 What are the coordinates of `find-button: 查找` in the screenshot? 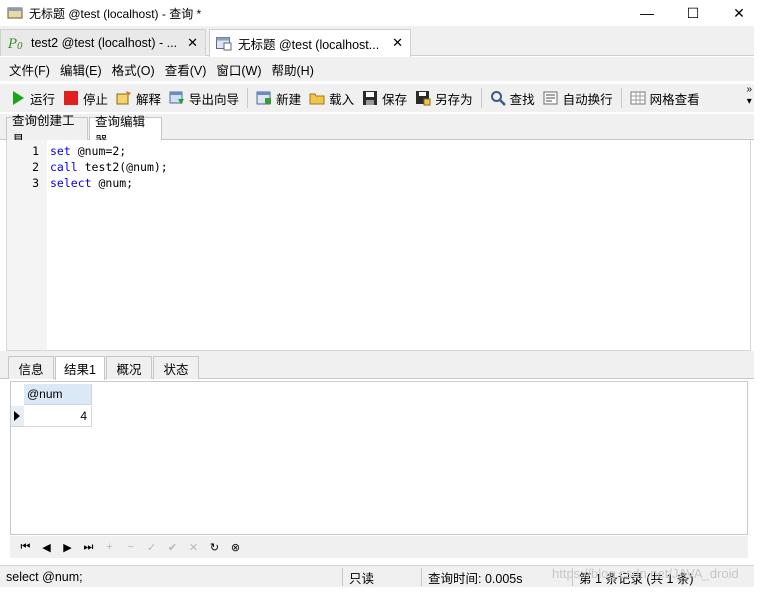 It's located at (512, 98).